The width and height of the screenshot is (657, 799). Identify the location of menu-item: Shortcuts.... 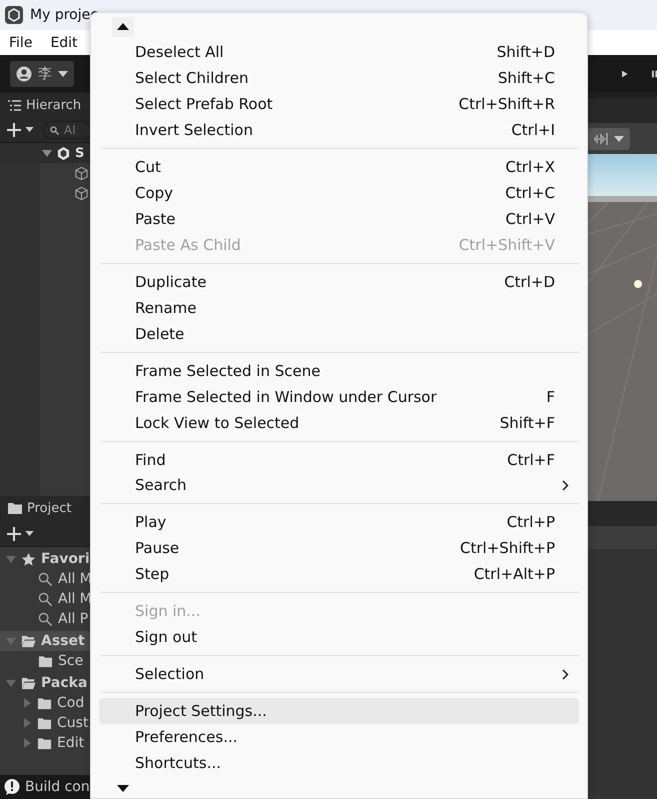
(339, 763).